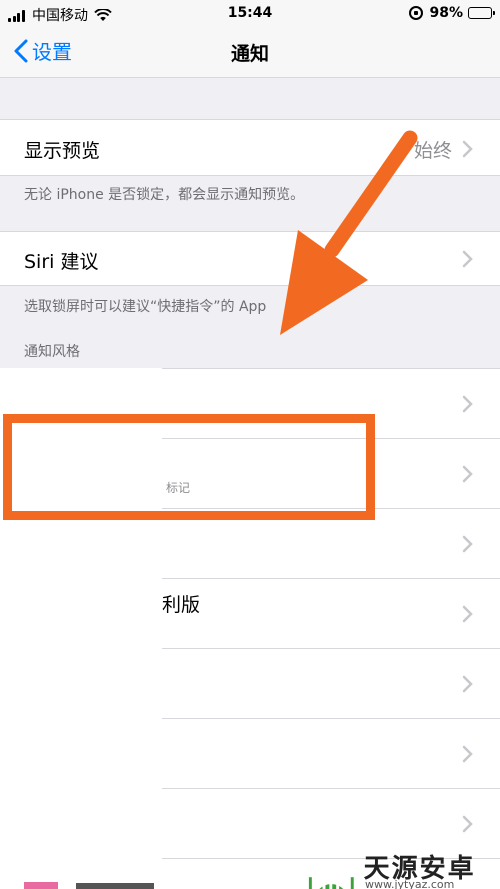 Image resolution: width=500 pixels, height=889 pixels. I want to click on siri-suggestions-label: Siri 建议, so click(61, 262).